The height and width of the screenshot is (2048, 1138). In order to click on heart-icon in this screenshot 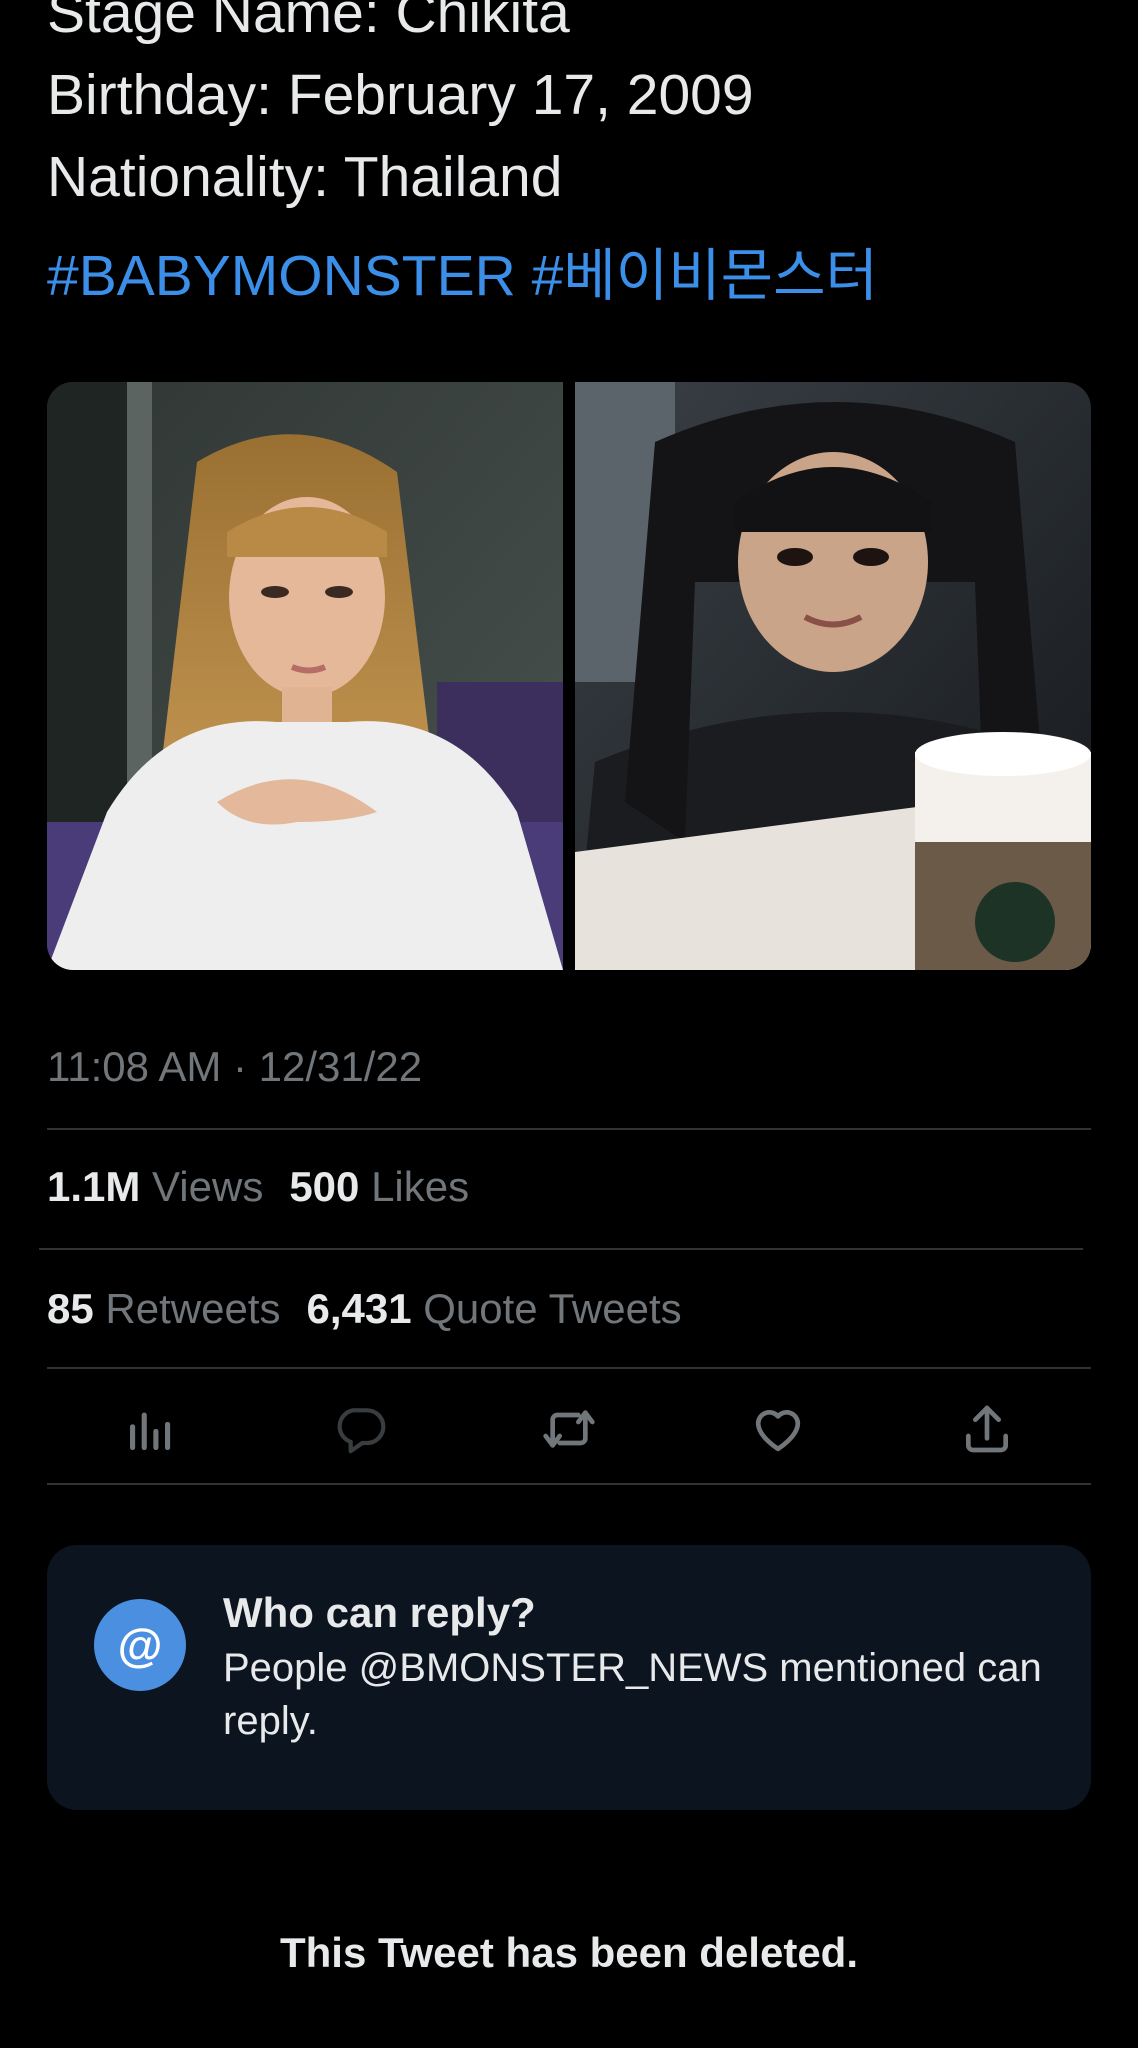, I will do `click(777, 1431)`.